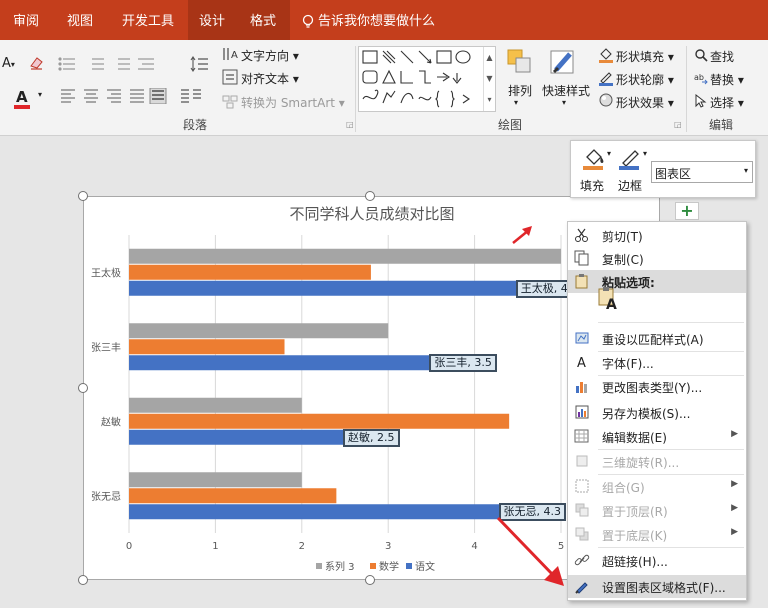  Describe the element at coordinates (270, 55) in the screenshot. I see `text-direction-button: 文字方向 ▾` at that location.